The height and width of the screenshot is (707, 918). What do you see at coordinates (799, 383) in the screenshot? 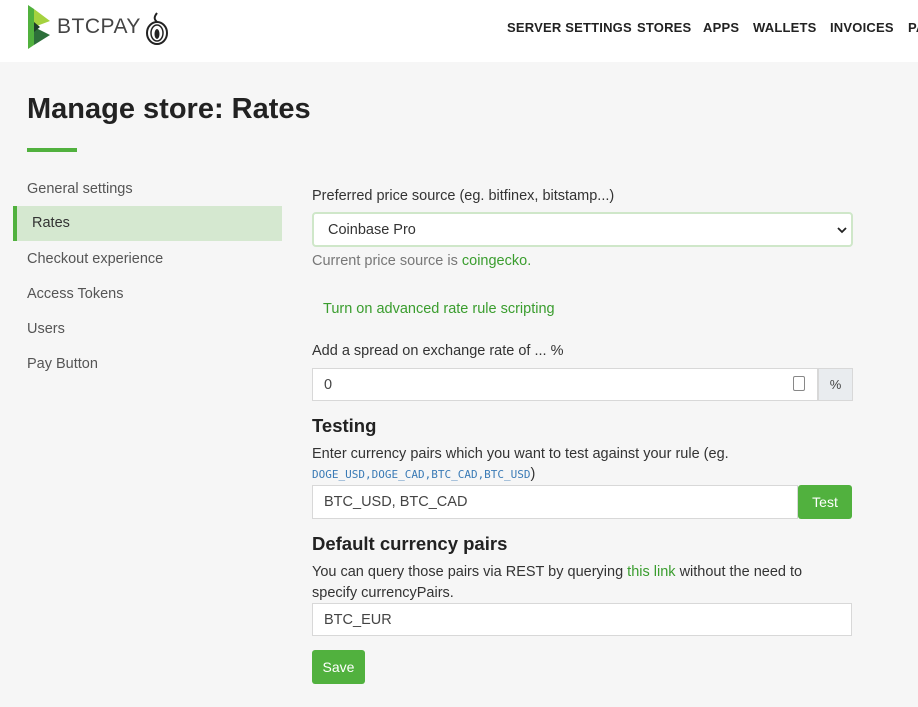
I see `number-stepper-icon` at bounding box center [799, 383].